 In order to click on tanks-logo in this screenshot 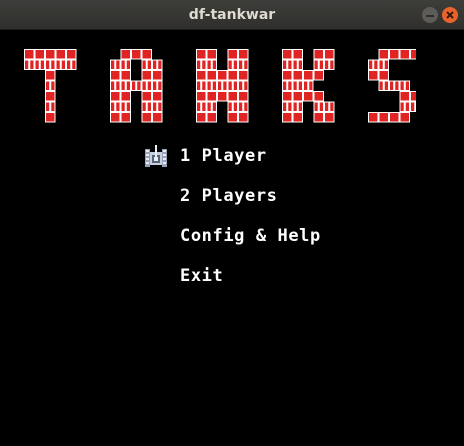, I will do `click(220, 86)`.